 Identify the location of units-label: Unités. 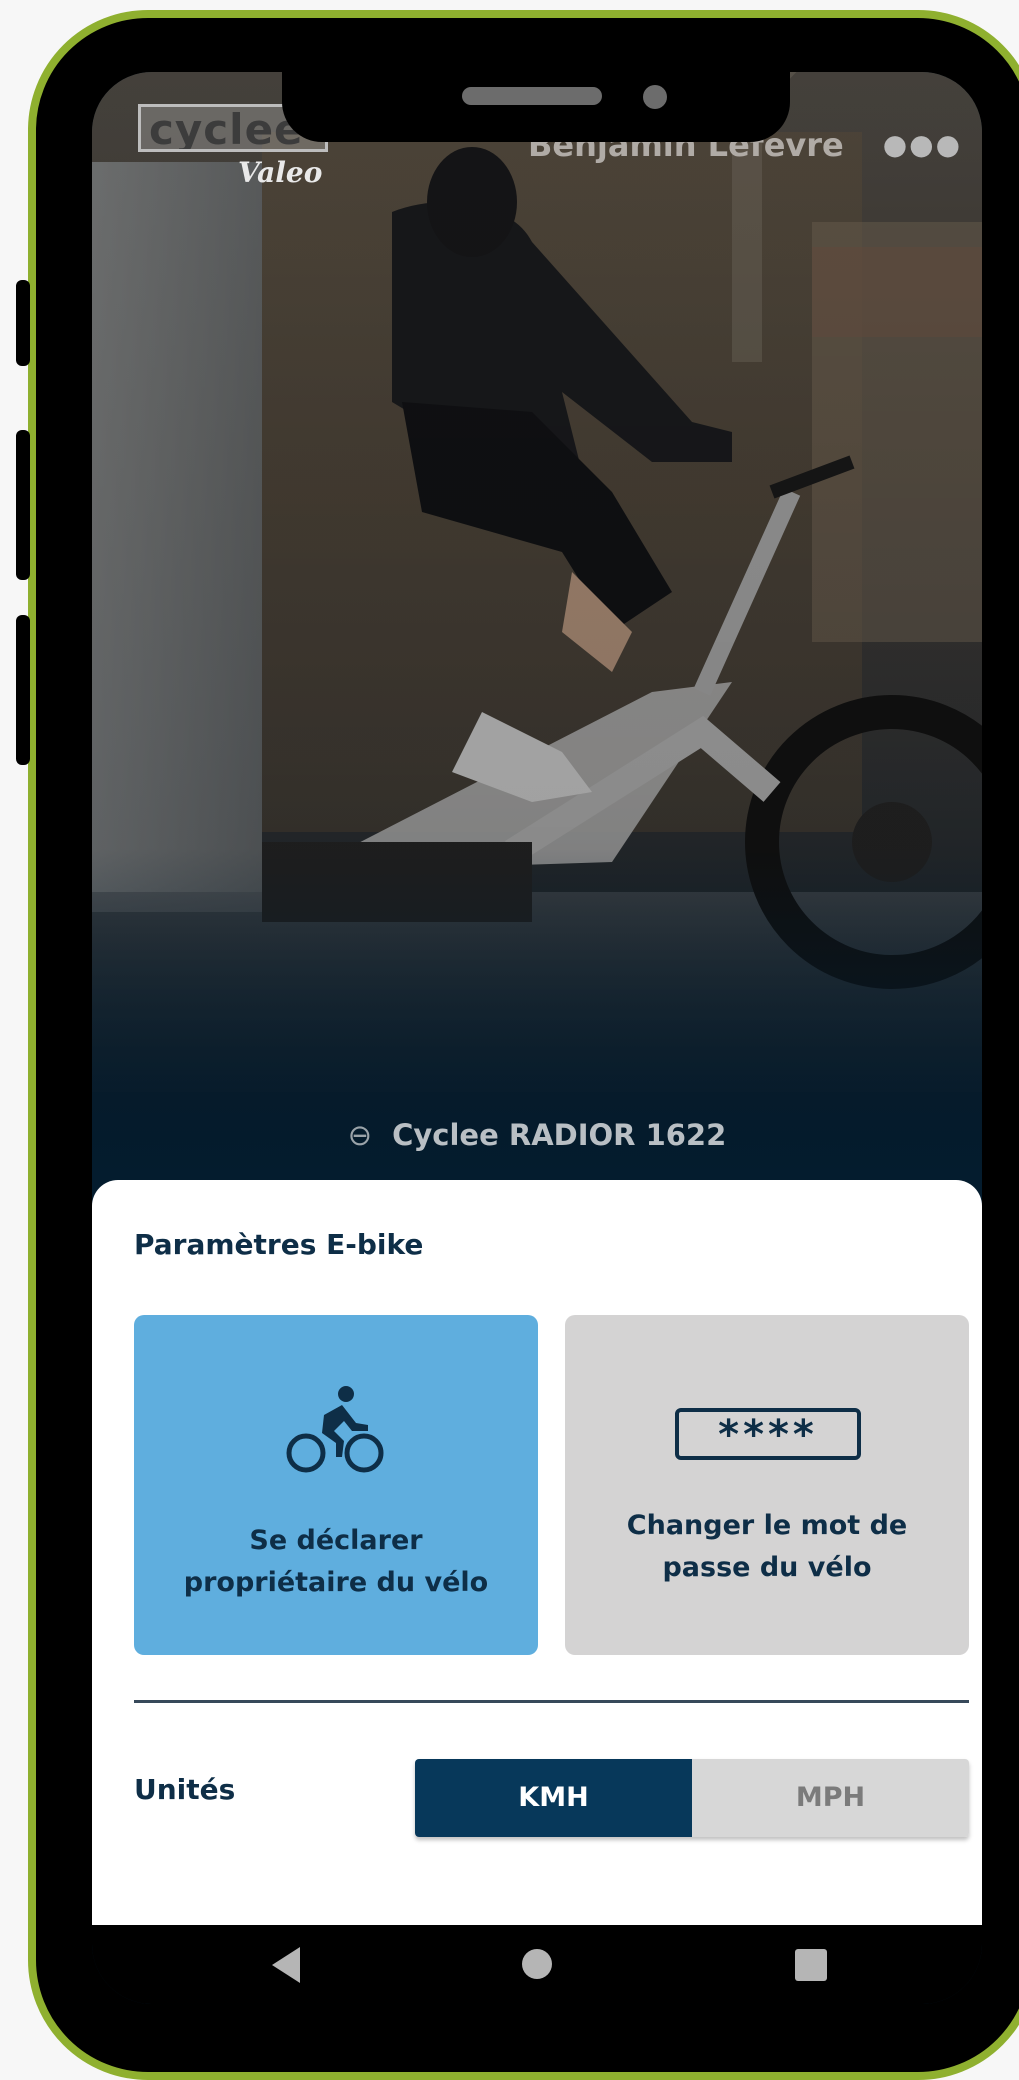
(185, 1789).